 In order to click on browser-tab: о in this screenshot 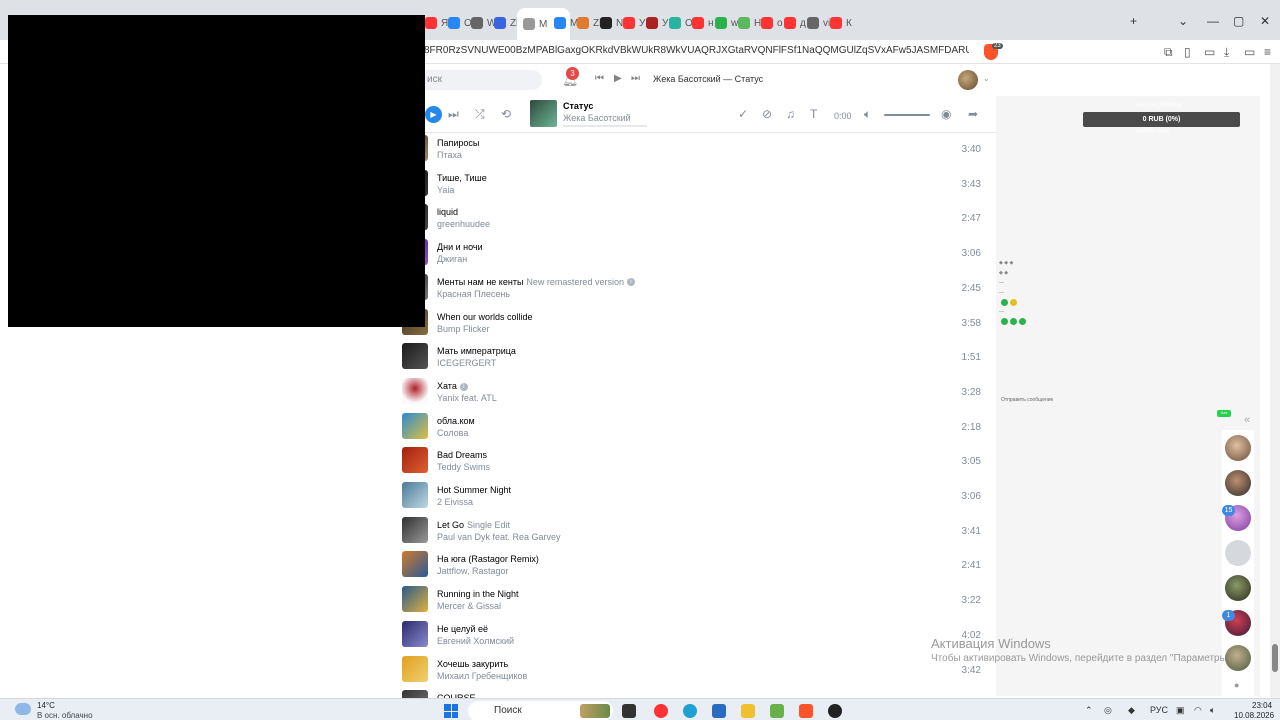, I will do `click(772, 23)`.